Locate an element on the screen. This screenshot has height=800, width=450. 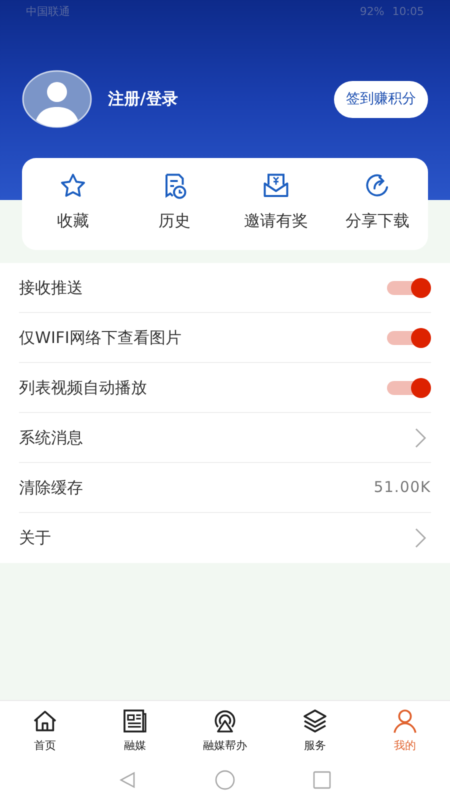
clock-text: 10:05 is located at coordinates (408, 12).